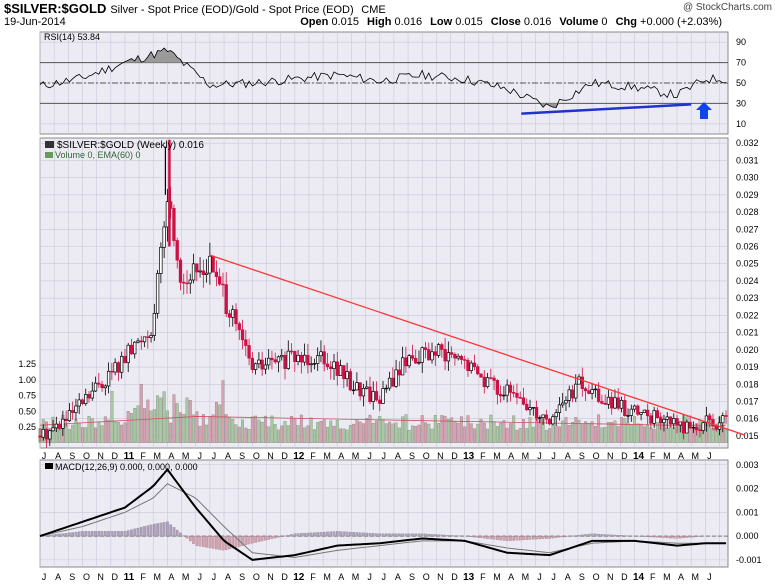  Describe the element at coordinates (747, 402) in the screenshot. I see `price-tick-label: 0.017` at that location.